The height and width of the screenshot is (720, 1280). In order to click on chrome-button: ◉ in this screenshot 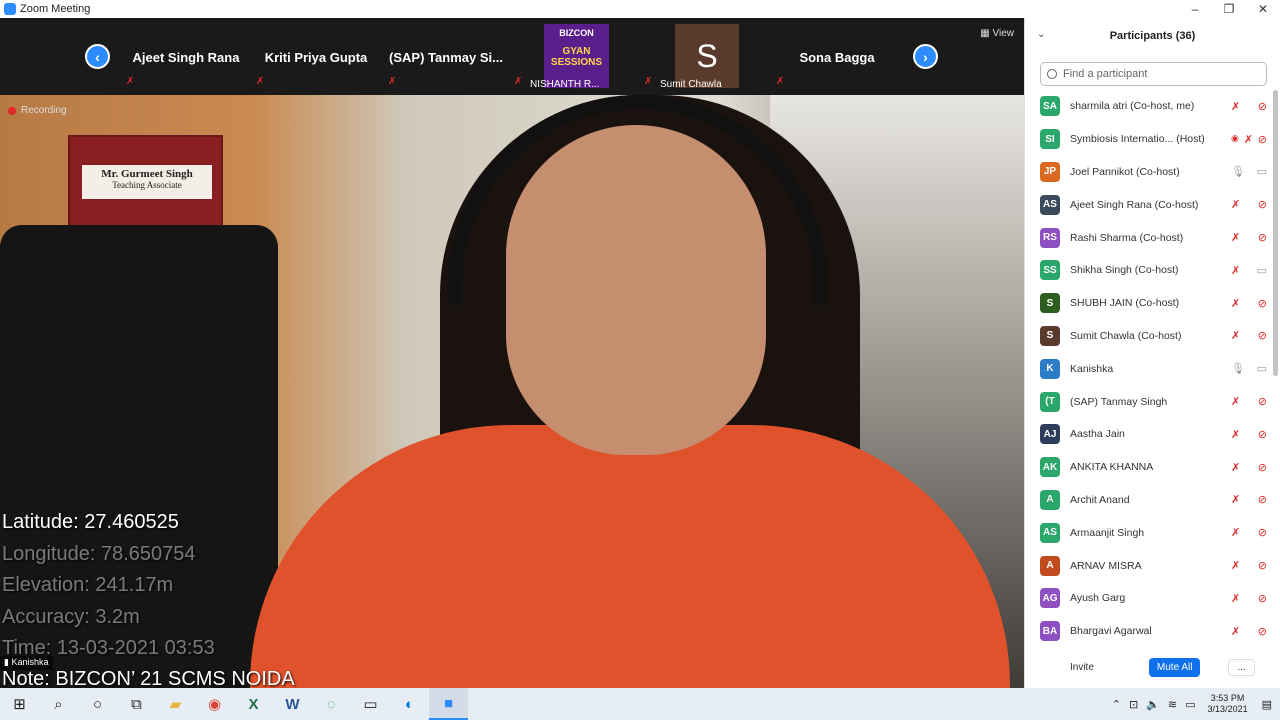, I will do `click(214, 704)`.